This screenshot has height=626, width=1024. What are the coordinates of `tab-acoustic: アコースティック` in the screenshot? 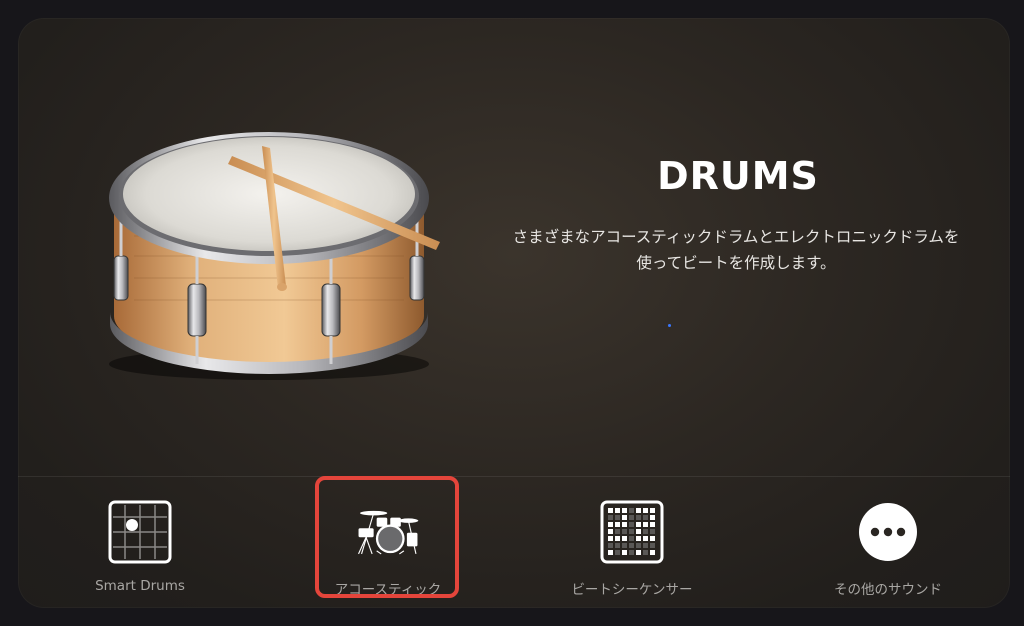 It's located at (388, 542).